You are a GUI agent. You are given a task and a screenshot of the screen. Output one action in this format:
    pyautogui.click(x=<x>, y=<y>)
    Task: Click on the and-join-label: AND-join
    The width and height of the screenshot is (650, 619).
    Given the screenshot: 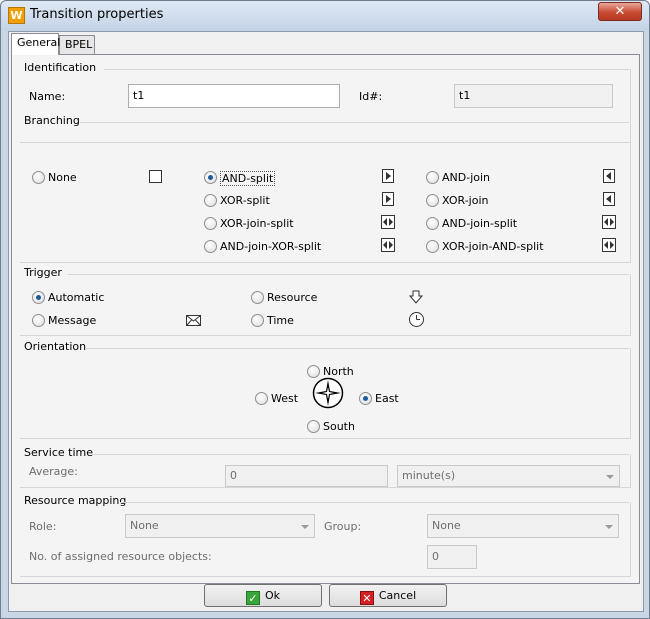 What is the action you would take?
    pyautogui.click(x=466, y=177)
    